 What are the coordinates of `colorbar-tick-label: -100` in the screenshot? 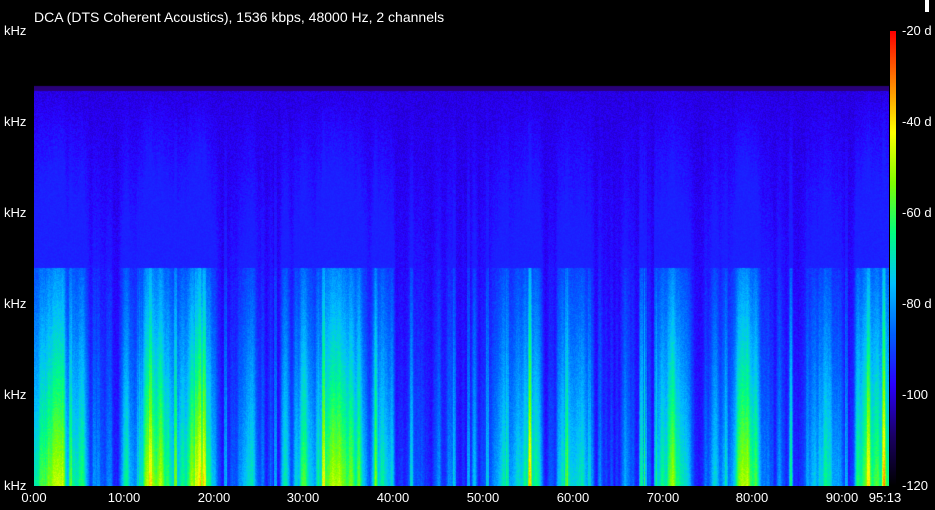 It's located at (915, 394).